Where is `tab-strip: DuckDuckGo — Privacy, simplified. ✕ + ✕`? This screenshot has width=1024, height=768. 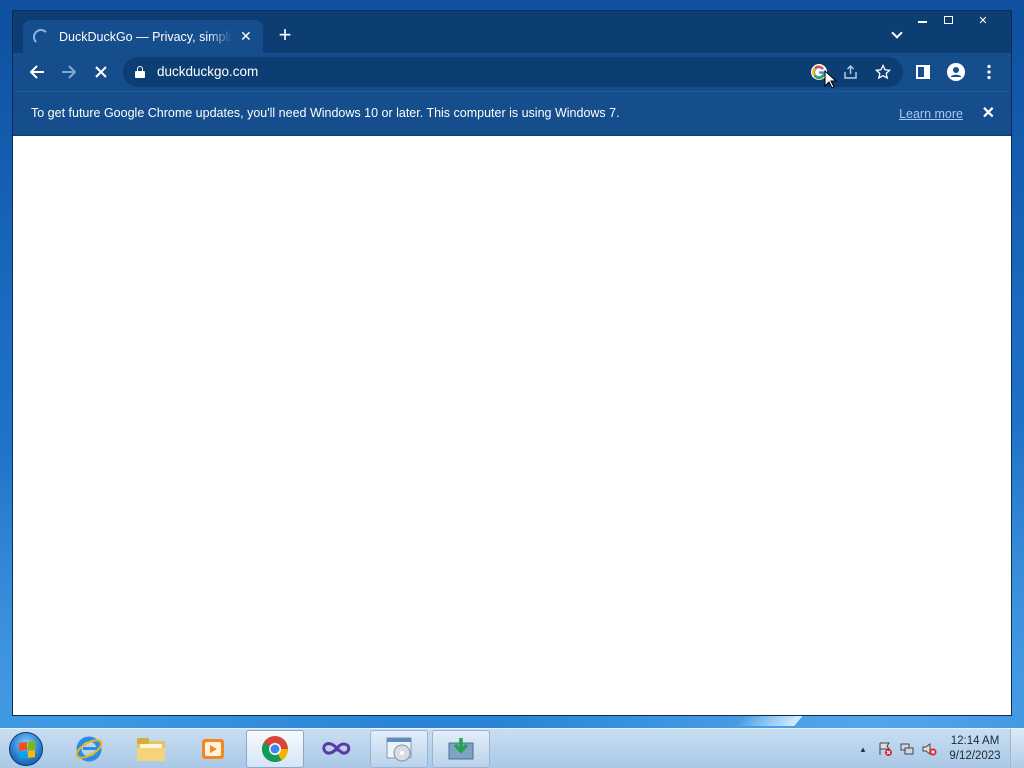 tab-strip: DuckDuckGo — Privacy, simplified. ✕ + ✕ is located at coordinates (512, 32).